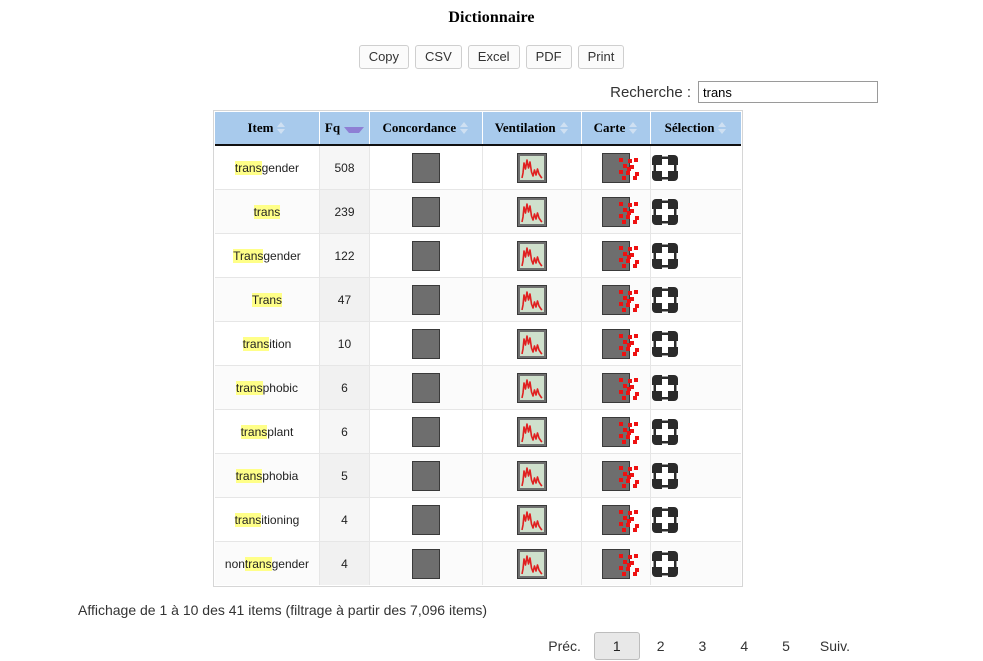  Describe the element at coordinates (786, 646) in the screenshot. I see `pagination-page-5: 5` at that location.